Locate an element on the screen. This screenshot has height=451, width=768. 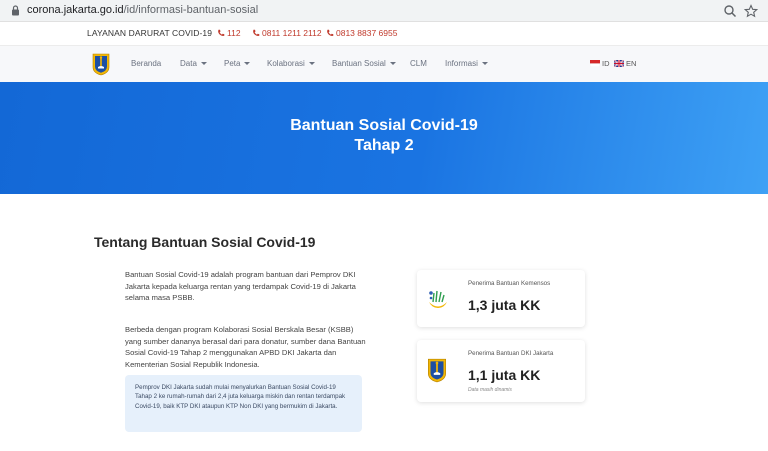
card-label: Penerima Bantuan Kemensos is located at coordinates (509, 283).